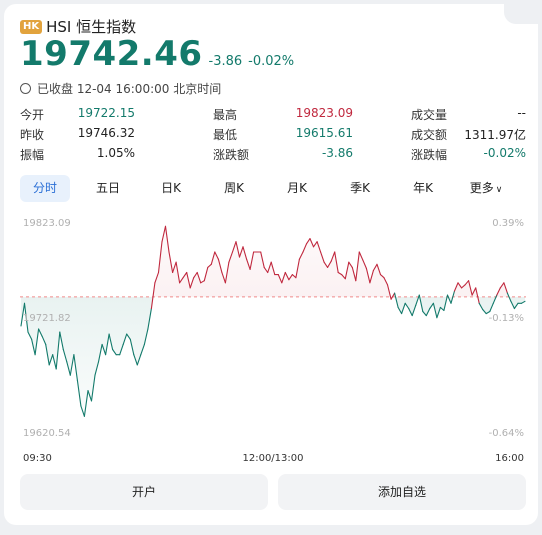 This screenshot has height=535, width=542. I want to click on stat-value-open: 19722.15, so click(106, 112).